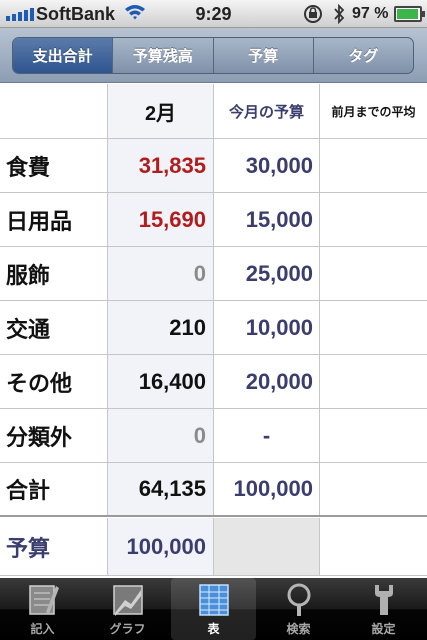 Image resolution: width=427 pixels, height=640 pixels. I want to click on row-label: その他, so click(54, 381).